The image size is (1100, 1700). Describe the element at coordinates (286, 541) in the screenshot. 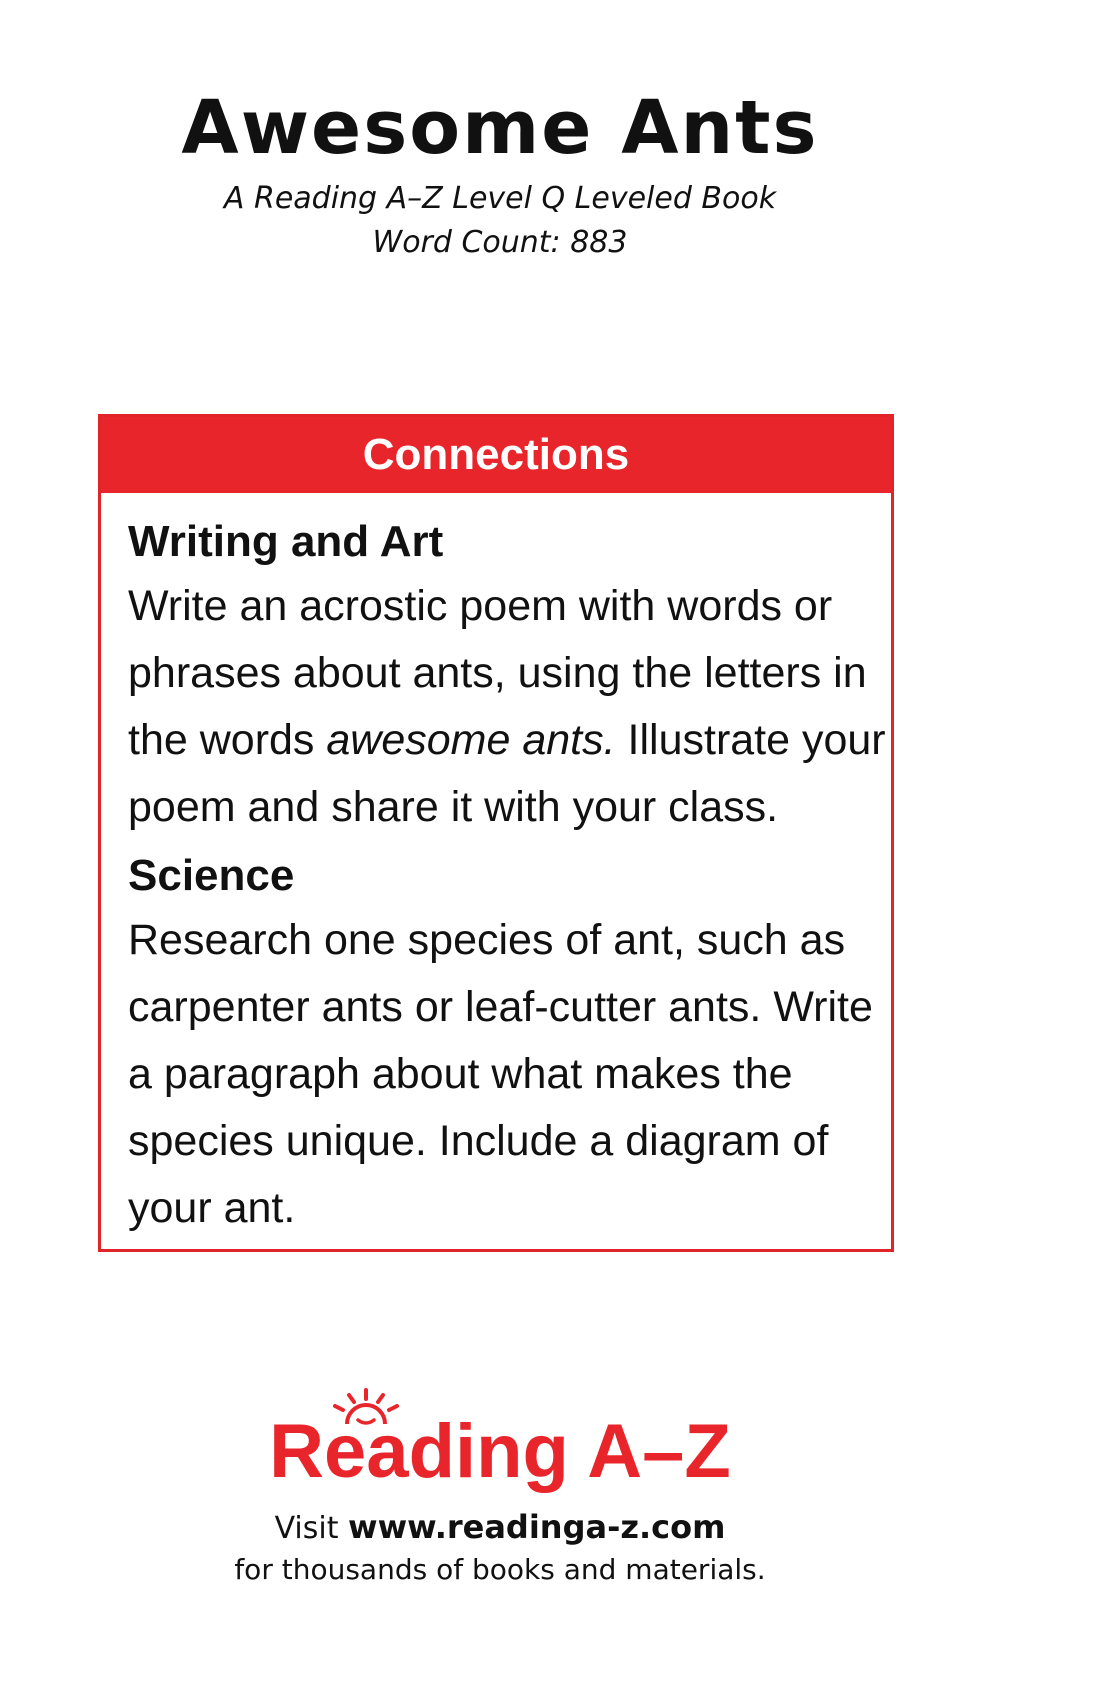

I see `section-title-writing-art: Writing and Art` at that location.